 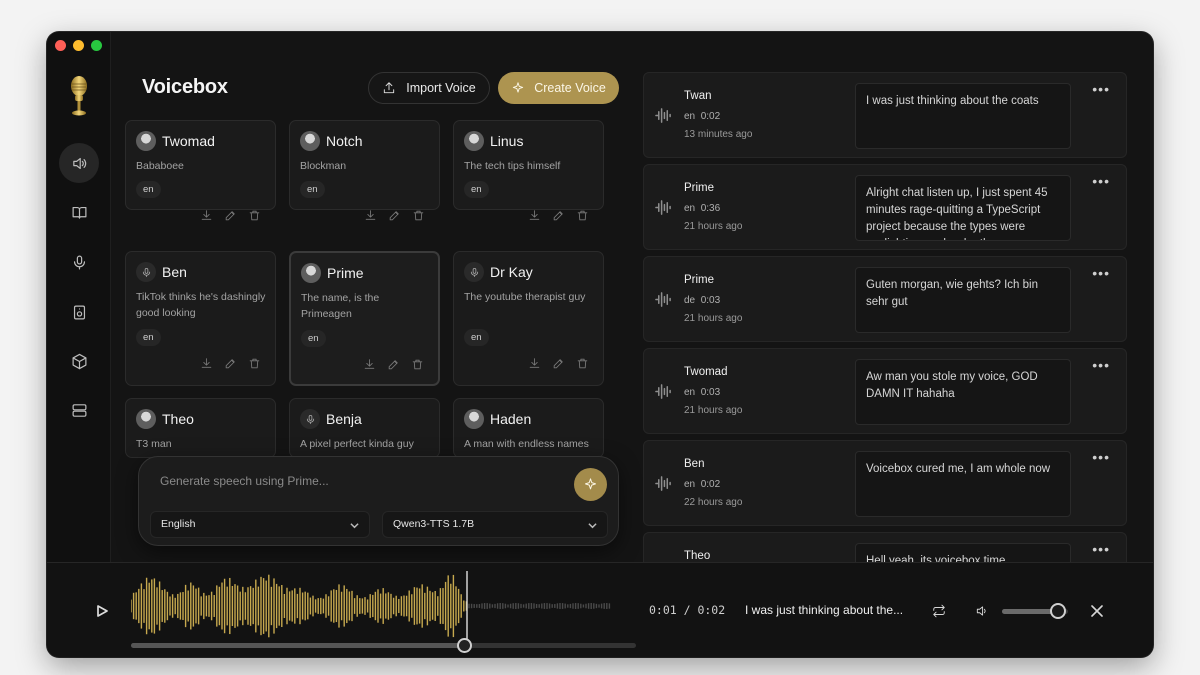 What do you see at coordinates (79, 312) in the screenshot?
I see `sidebar-item-audio` at bounding box center [79, 312].